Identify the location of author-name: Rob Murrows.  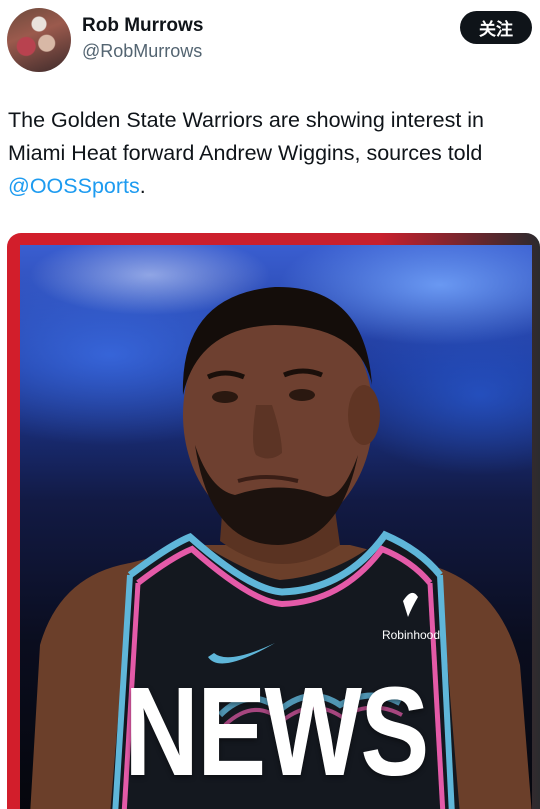
(142, 26).